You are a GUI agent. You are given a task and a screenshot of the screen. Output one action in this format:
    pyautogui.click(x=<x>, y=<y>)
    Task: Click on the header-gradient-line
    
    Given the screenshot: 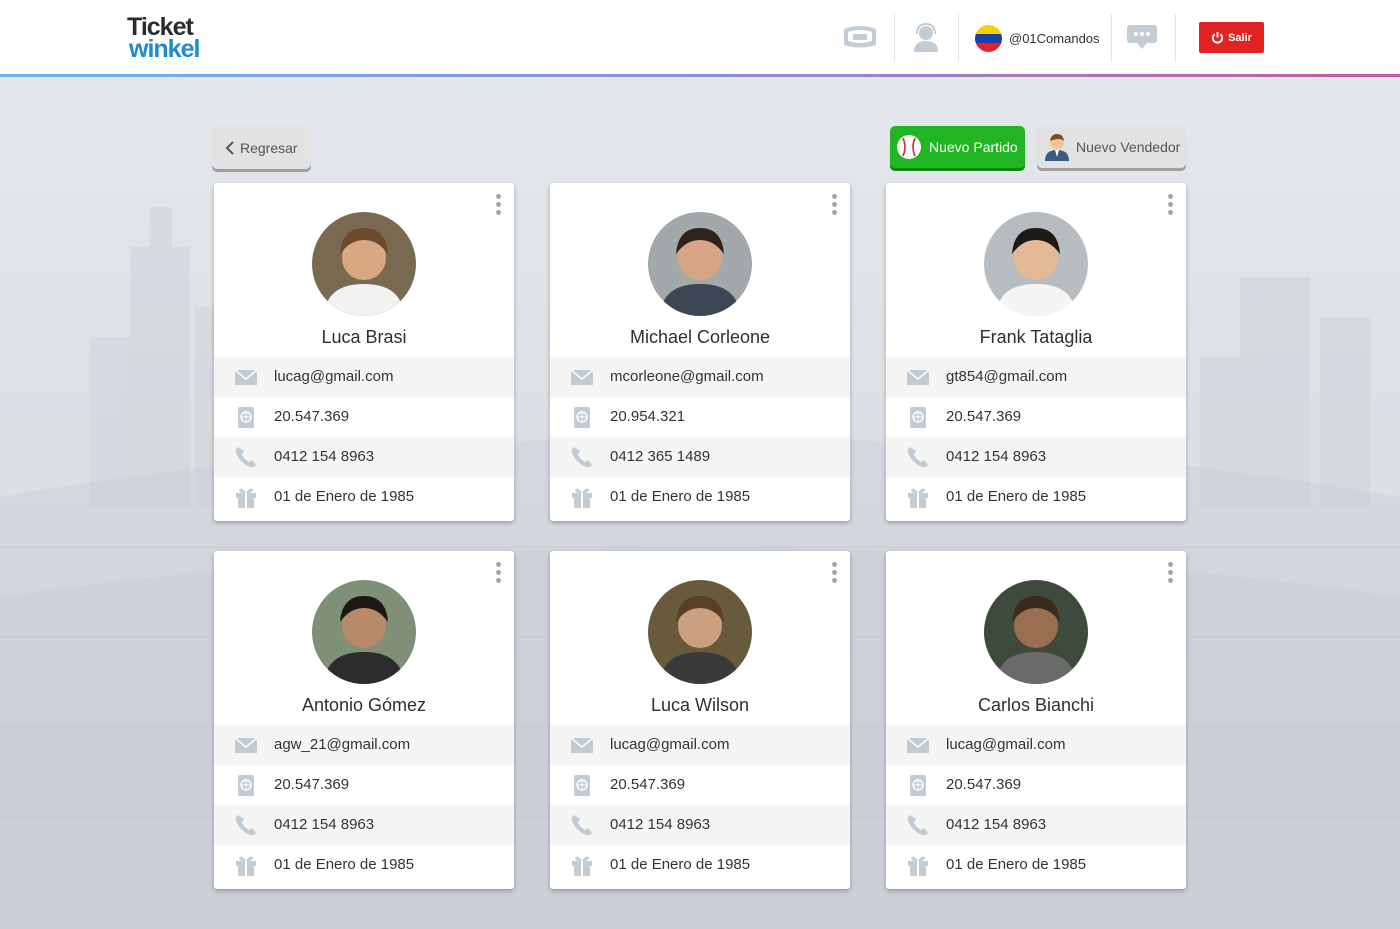 What is the action you would take?
    pyautogui.click(x=700, y=75)
    